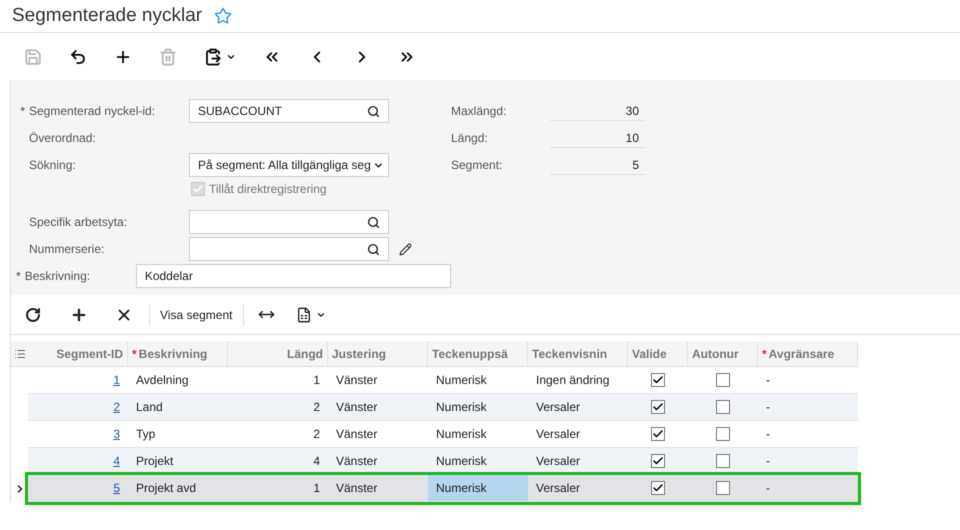 This screenshot has width=960, height=530. Describe the element at coordinates (573, 380) in the screenshot. I see `table-cell-text: Ingen ändring` at that location.